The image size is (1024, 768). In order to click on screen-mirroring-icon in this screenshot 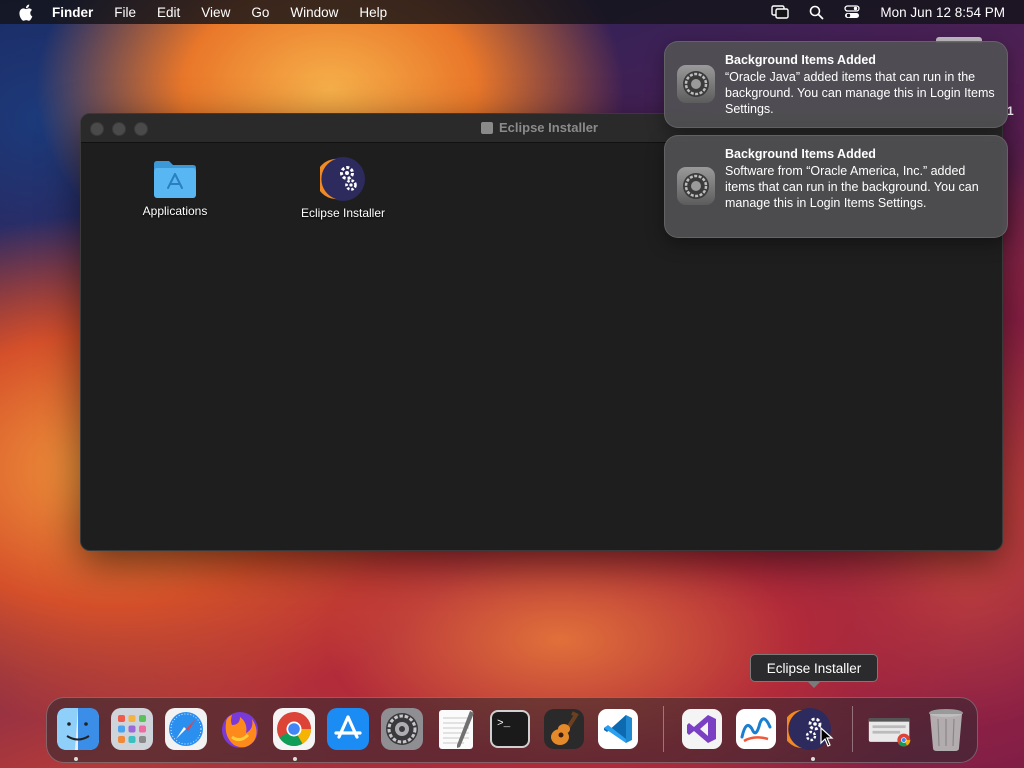, I will do `click(780, 12)`.